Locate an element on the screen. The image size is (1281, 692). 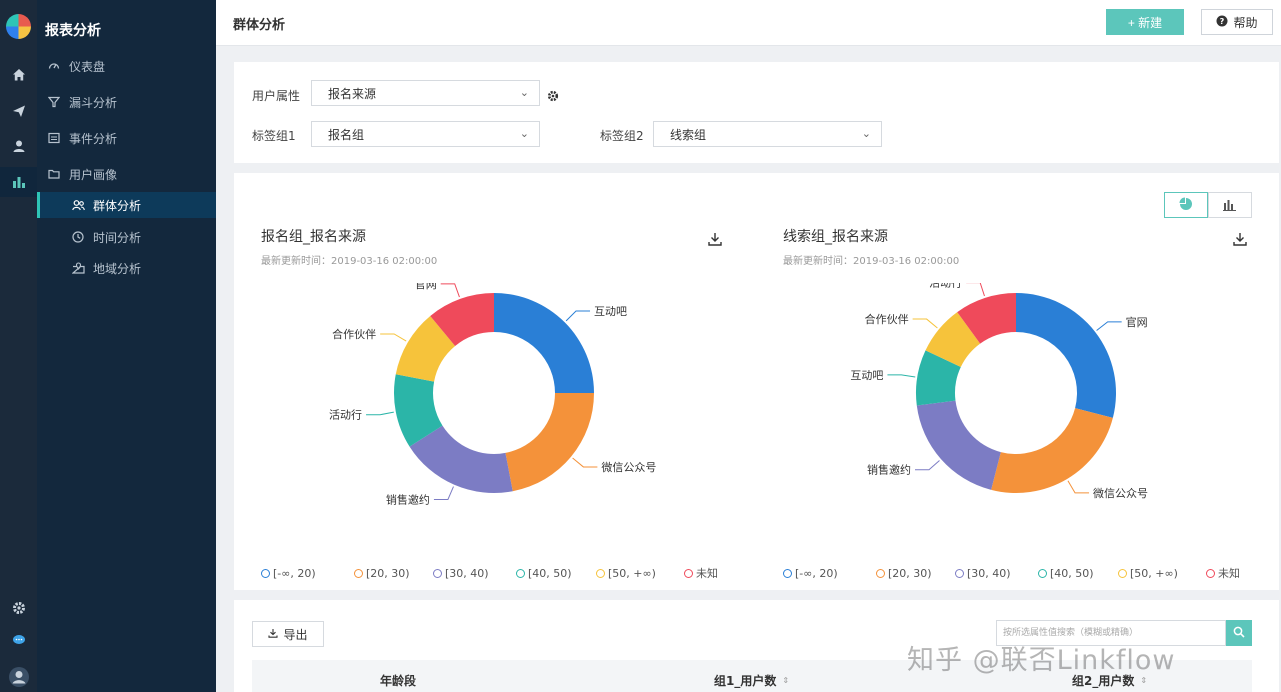
chat-icon is located at coordinates (18, 640).